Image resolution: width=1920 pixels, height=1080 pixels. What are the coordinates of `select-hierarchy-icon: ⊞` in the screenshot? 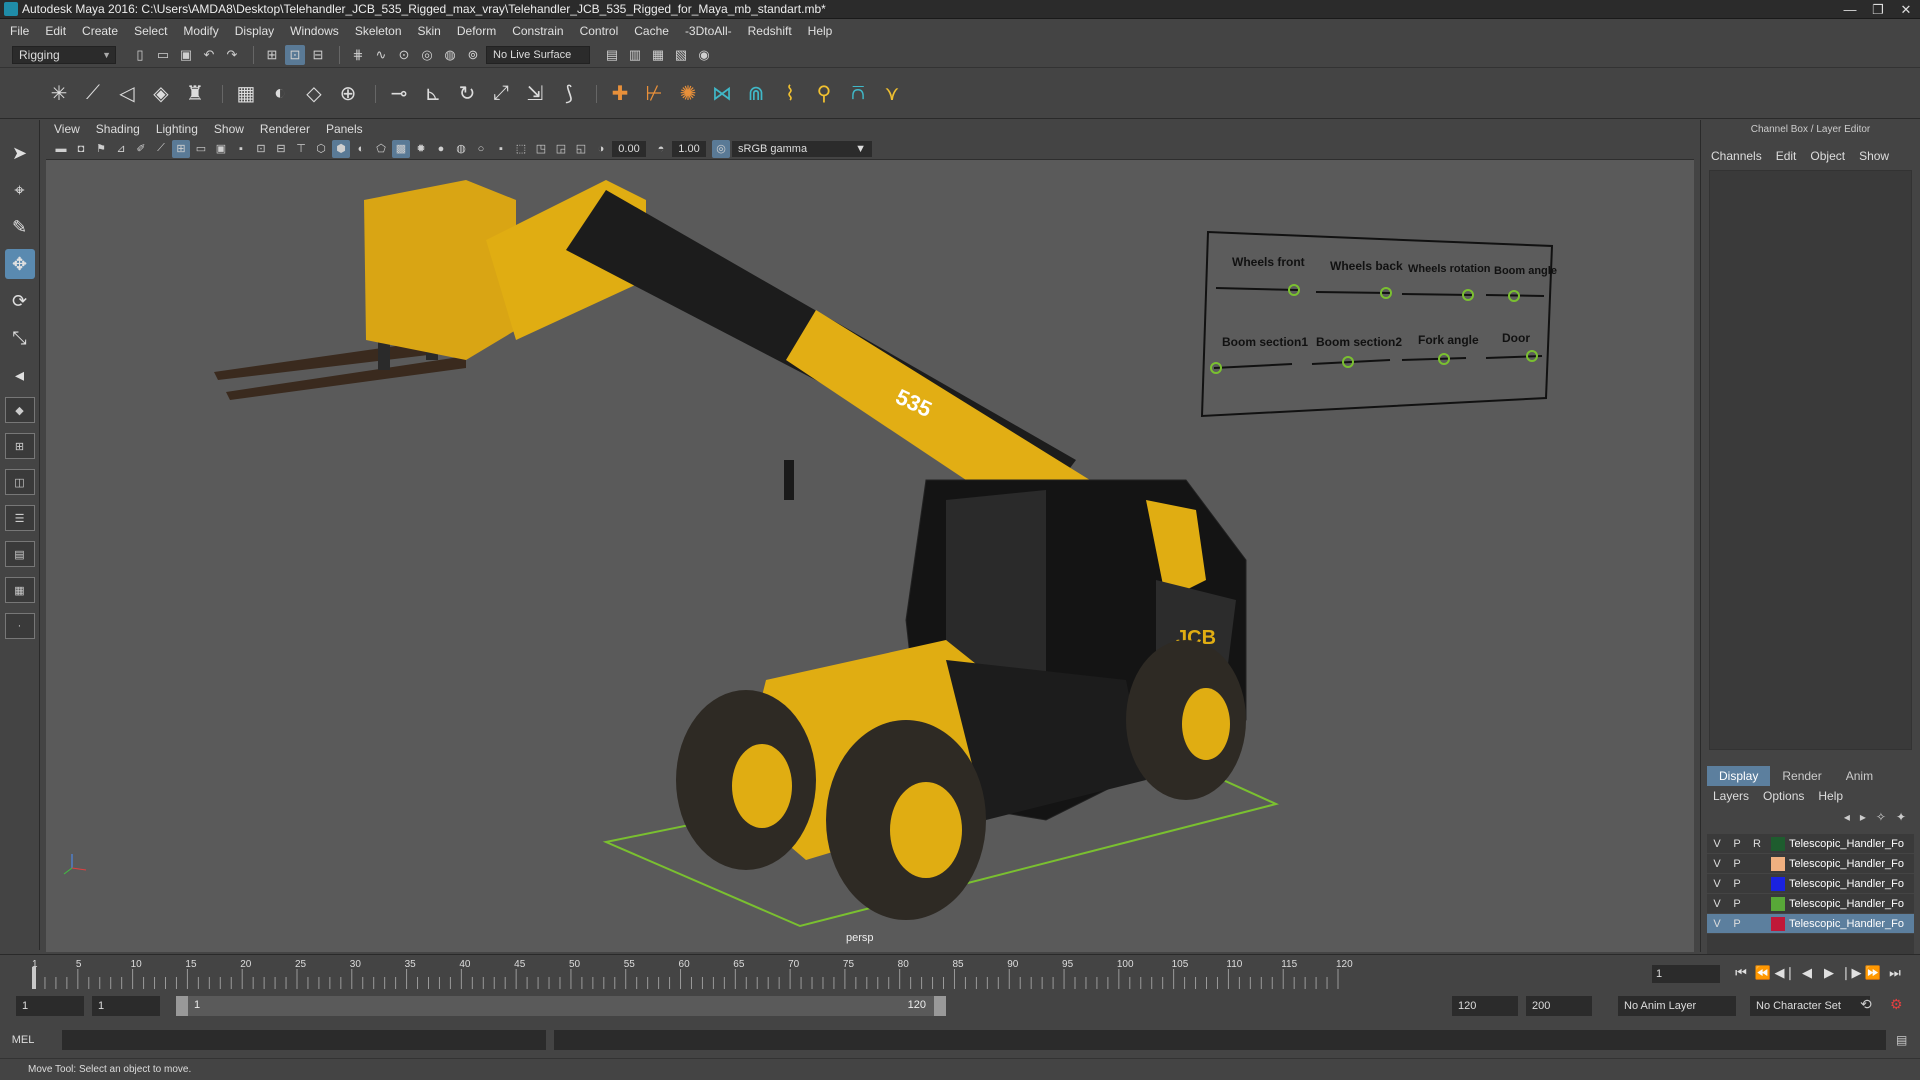 It's located at (272, 55).